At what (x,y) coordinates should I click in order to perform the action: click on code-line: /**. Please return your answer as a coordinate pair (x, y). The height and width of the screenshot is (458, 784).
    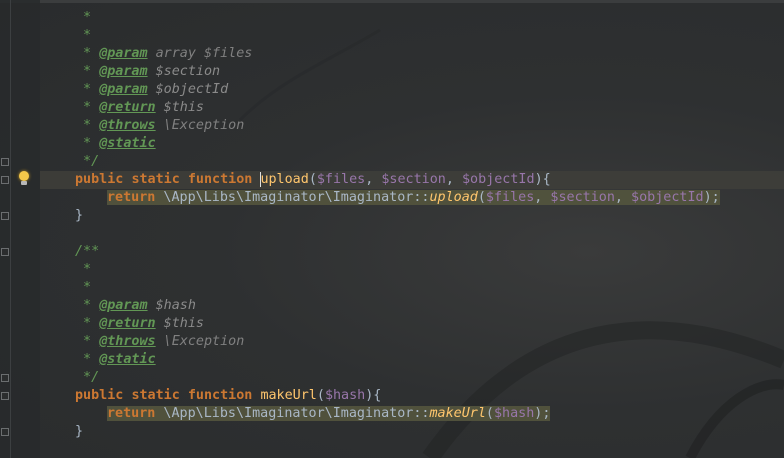
    Looking at the image, I should click on (87, 251).